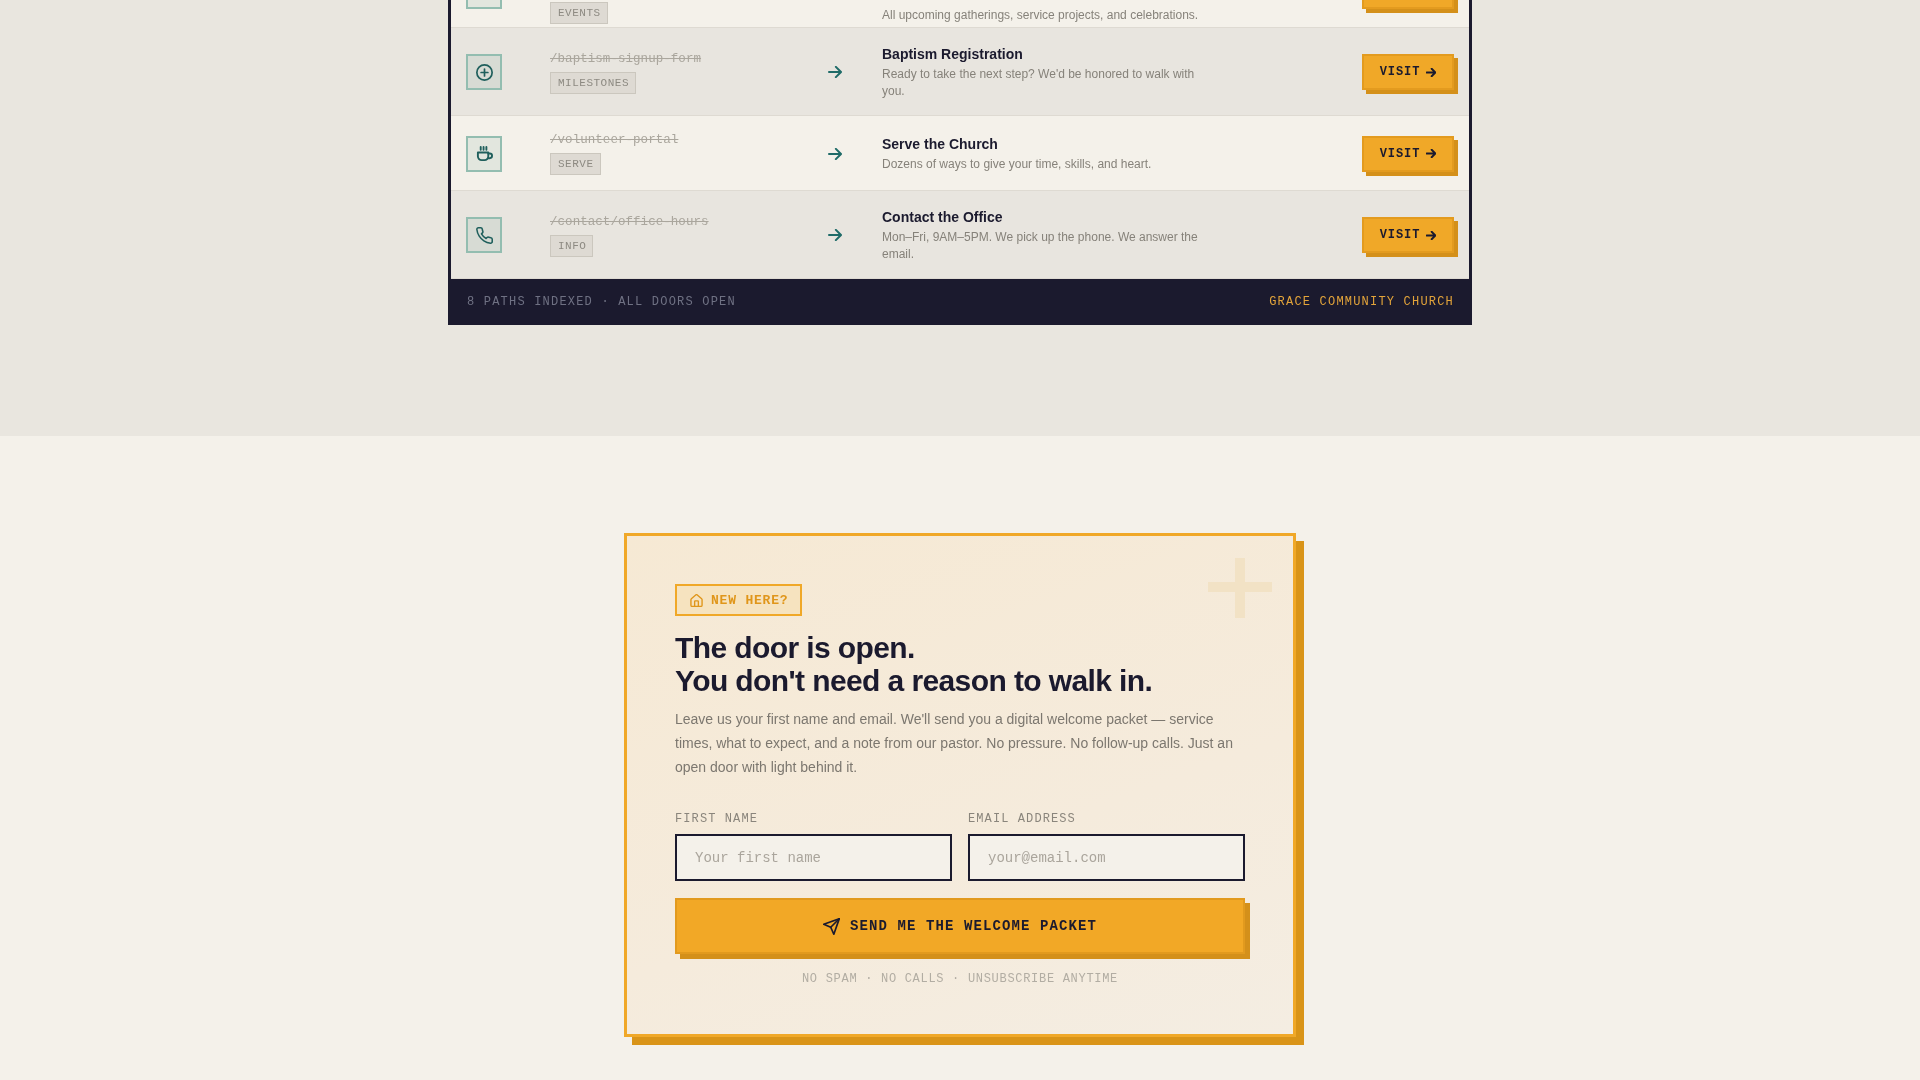 This screenshot has width=1920, height=1080. What do you see at coordinates (813, 857) in the screenshot?
I see `input-field: Your first name` at bounding box center [813, 857].